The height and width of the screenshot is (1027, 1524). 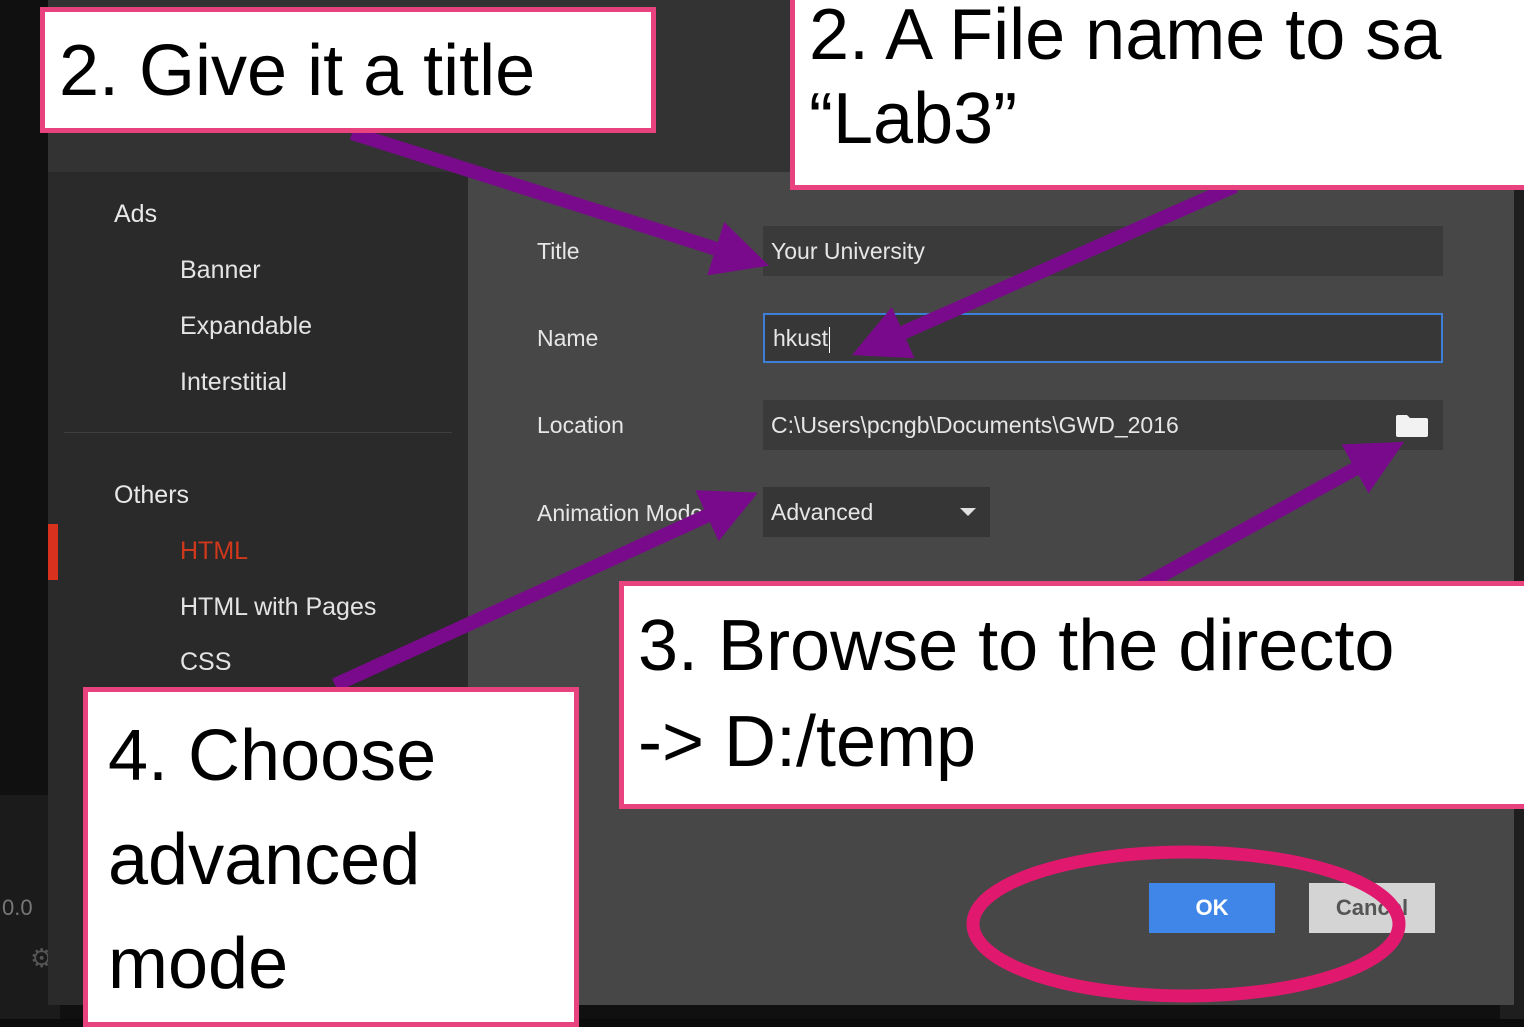 What do you see at coordinates (876, 512) in the screenshot?
I see `animation-mode-select: Advanced` at bounding box center [876, 512].